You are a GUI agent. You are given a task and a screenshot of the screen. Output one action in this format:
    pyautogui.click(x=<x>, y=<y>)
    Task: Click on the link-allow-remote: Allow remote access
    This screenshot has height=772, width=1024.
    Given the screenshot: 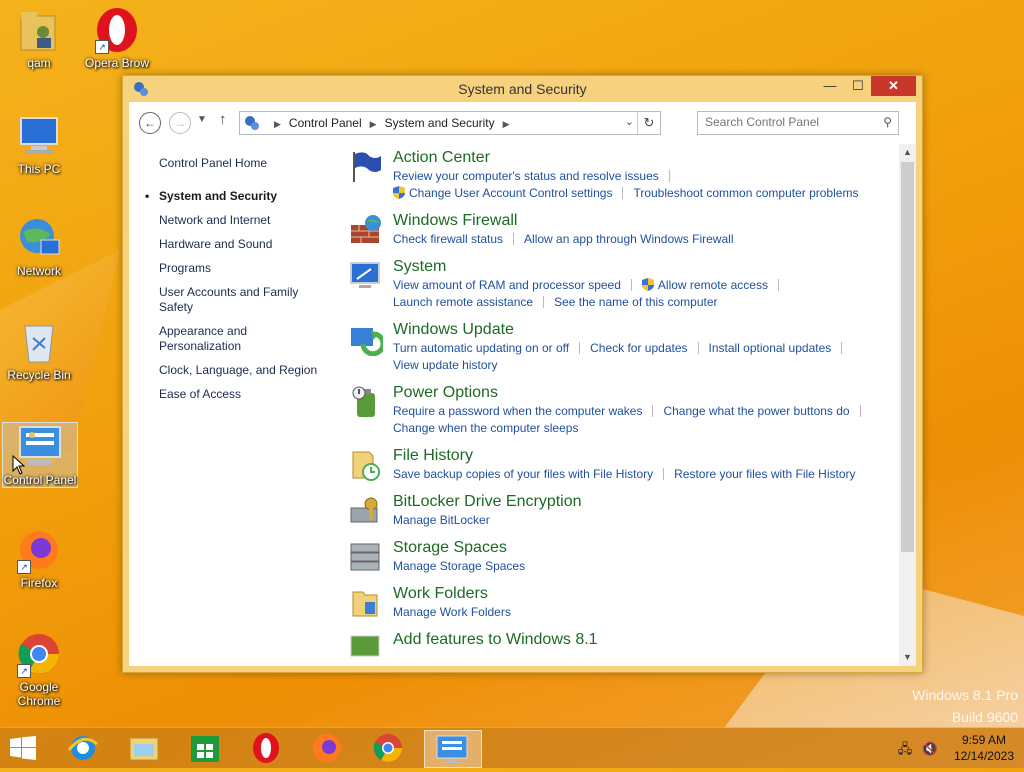 What is the action you would take?
    pyautogui.click(x=713, y=285)
    